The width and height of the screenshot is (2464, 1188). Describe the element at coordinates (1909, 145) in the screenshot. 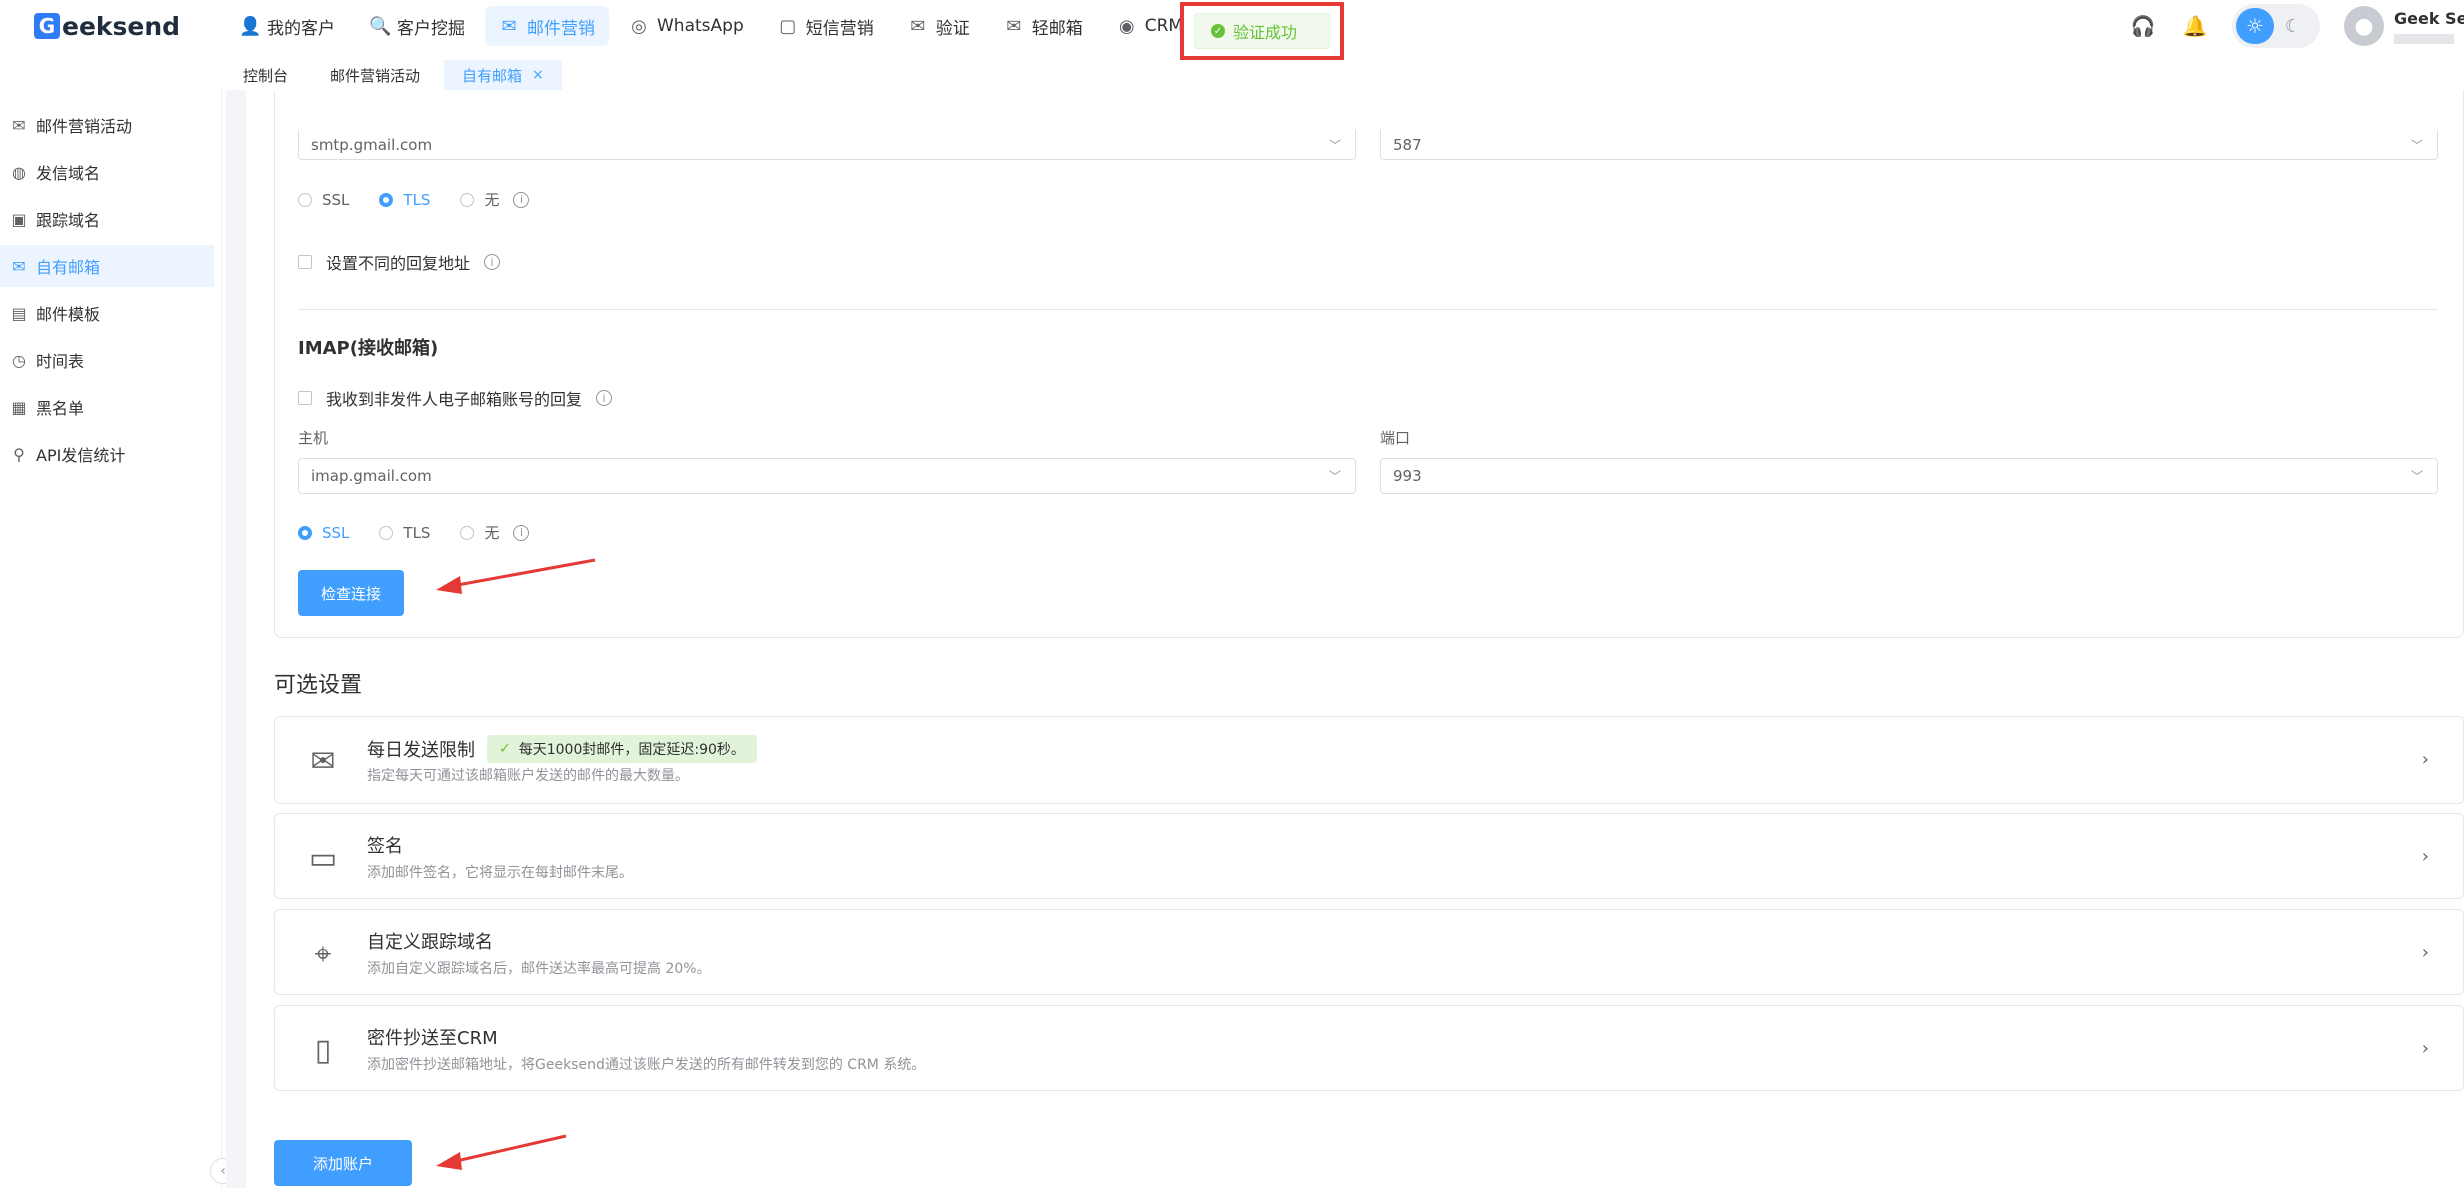

I see `smtp-port-select: 587 ﹀` at that location.